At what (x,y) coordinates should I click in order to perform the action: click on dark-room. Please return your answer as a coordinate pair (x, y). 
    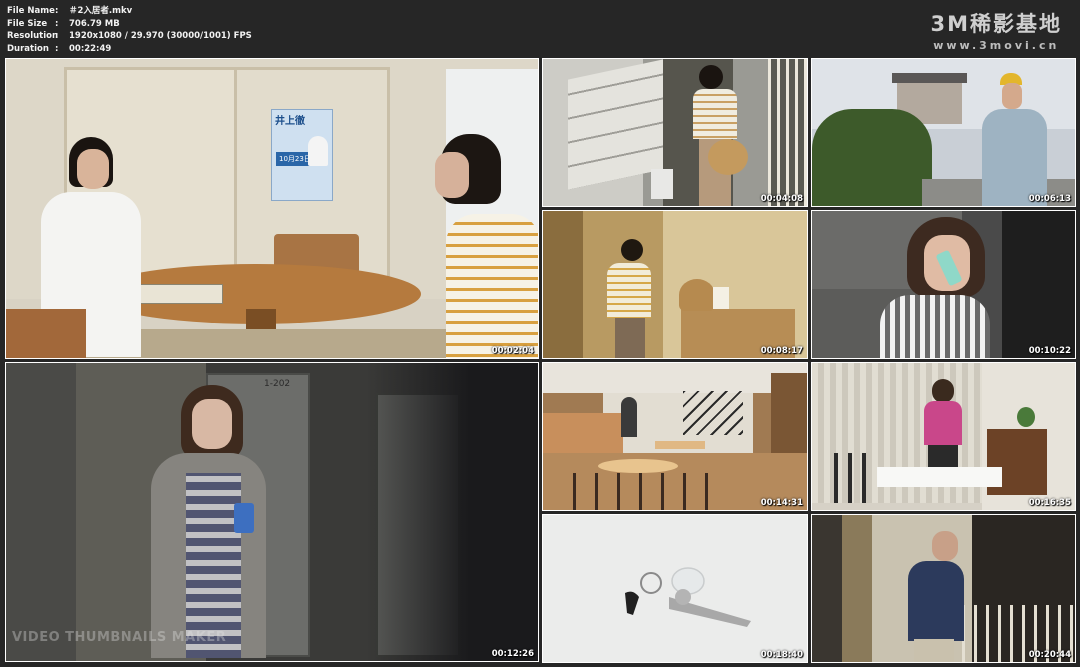
    Looking at the image, I should click on (1038, 284).